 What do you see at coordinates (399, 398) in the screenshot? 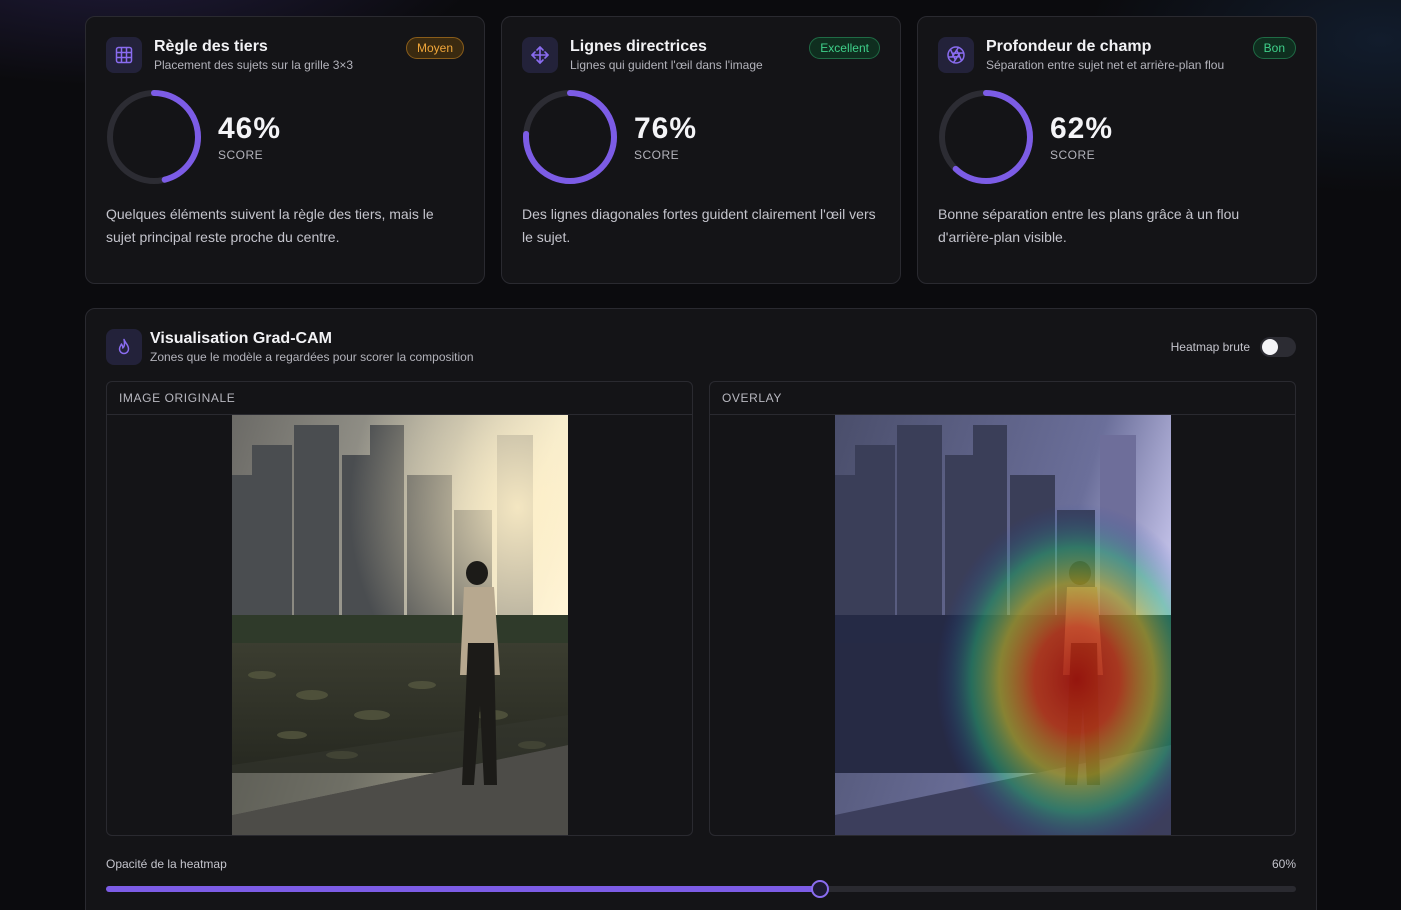
I see `panel-title: IMAGE ORIGINALE` at bounding box center [399, 398].